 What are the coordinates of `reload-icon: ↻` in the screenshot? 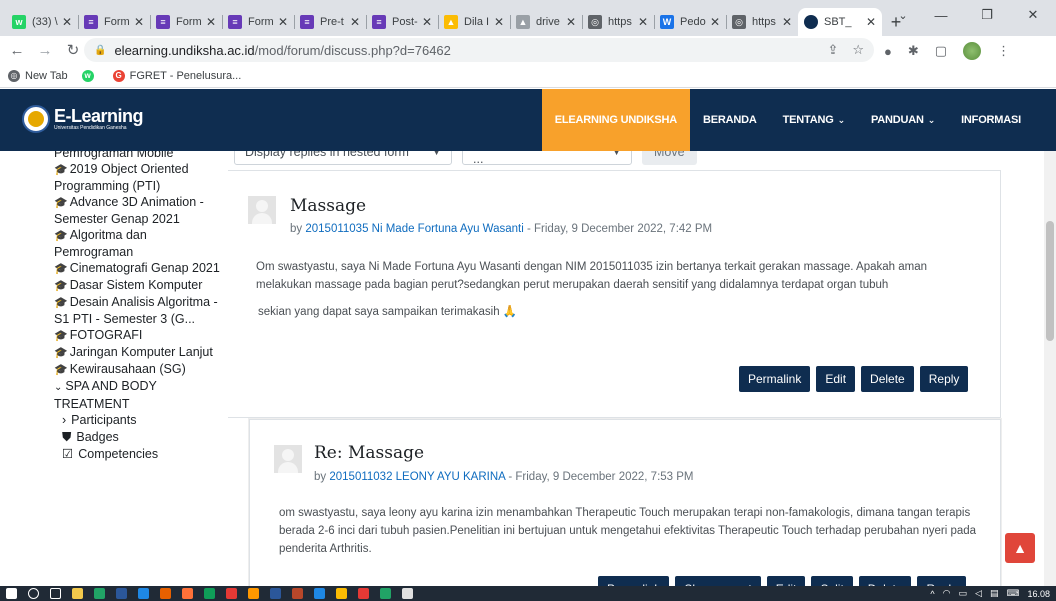 It's located at (73, 50).